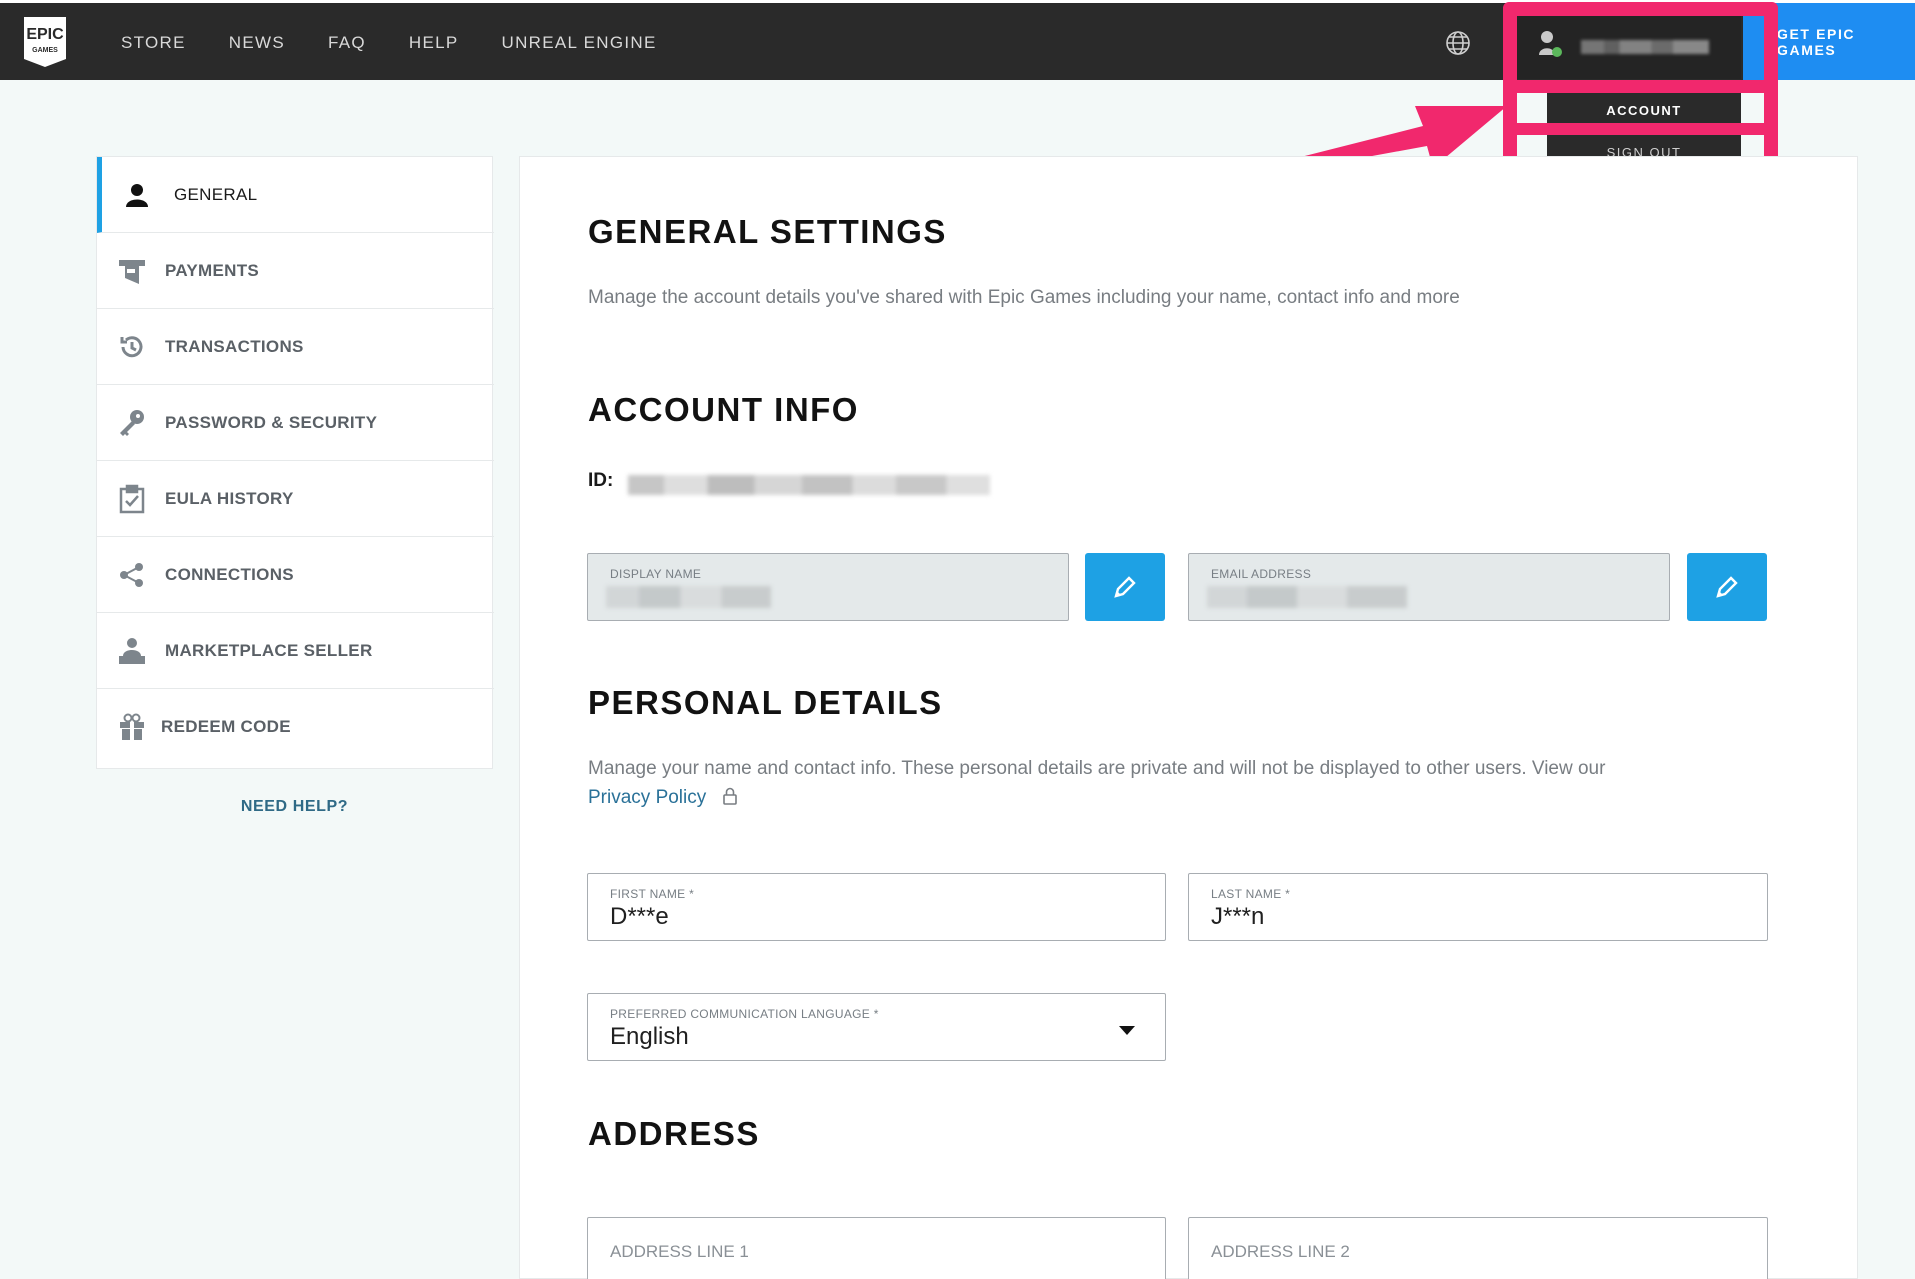 The height and width of the screenshot is (1279, 1915). What do you see at coordinates (137, 195) in the screenshot?
I see `person-icon` at bounding box center [137, 195].